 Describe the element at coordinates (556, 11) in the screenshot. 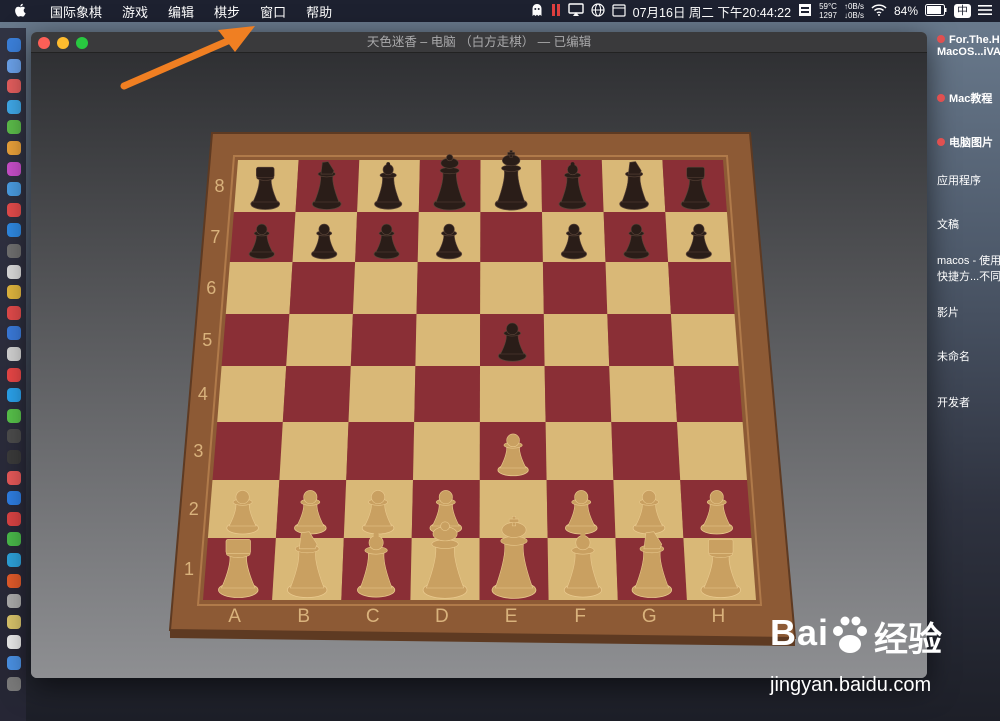

I see `pause-icon` at that location.